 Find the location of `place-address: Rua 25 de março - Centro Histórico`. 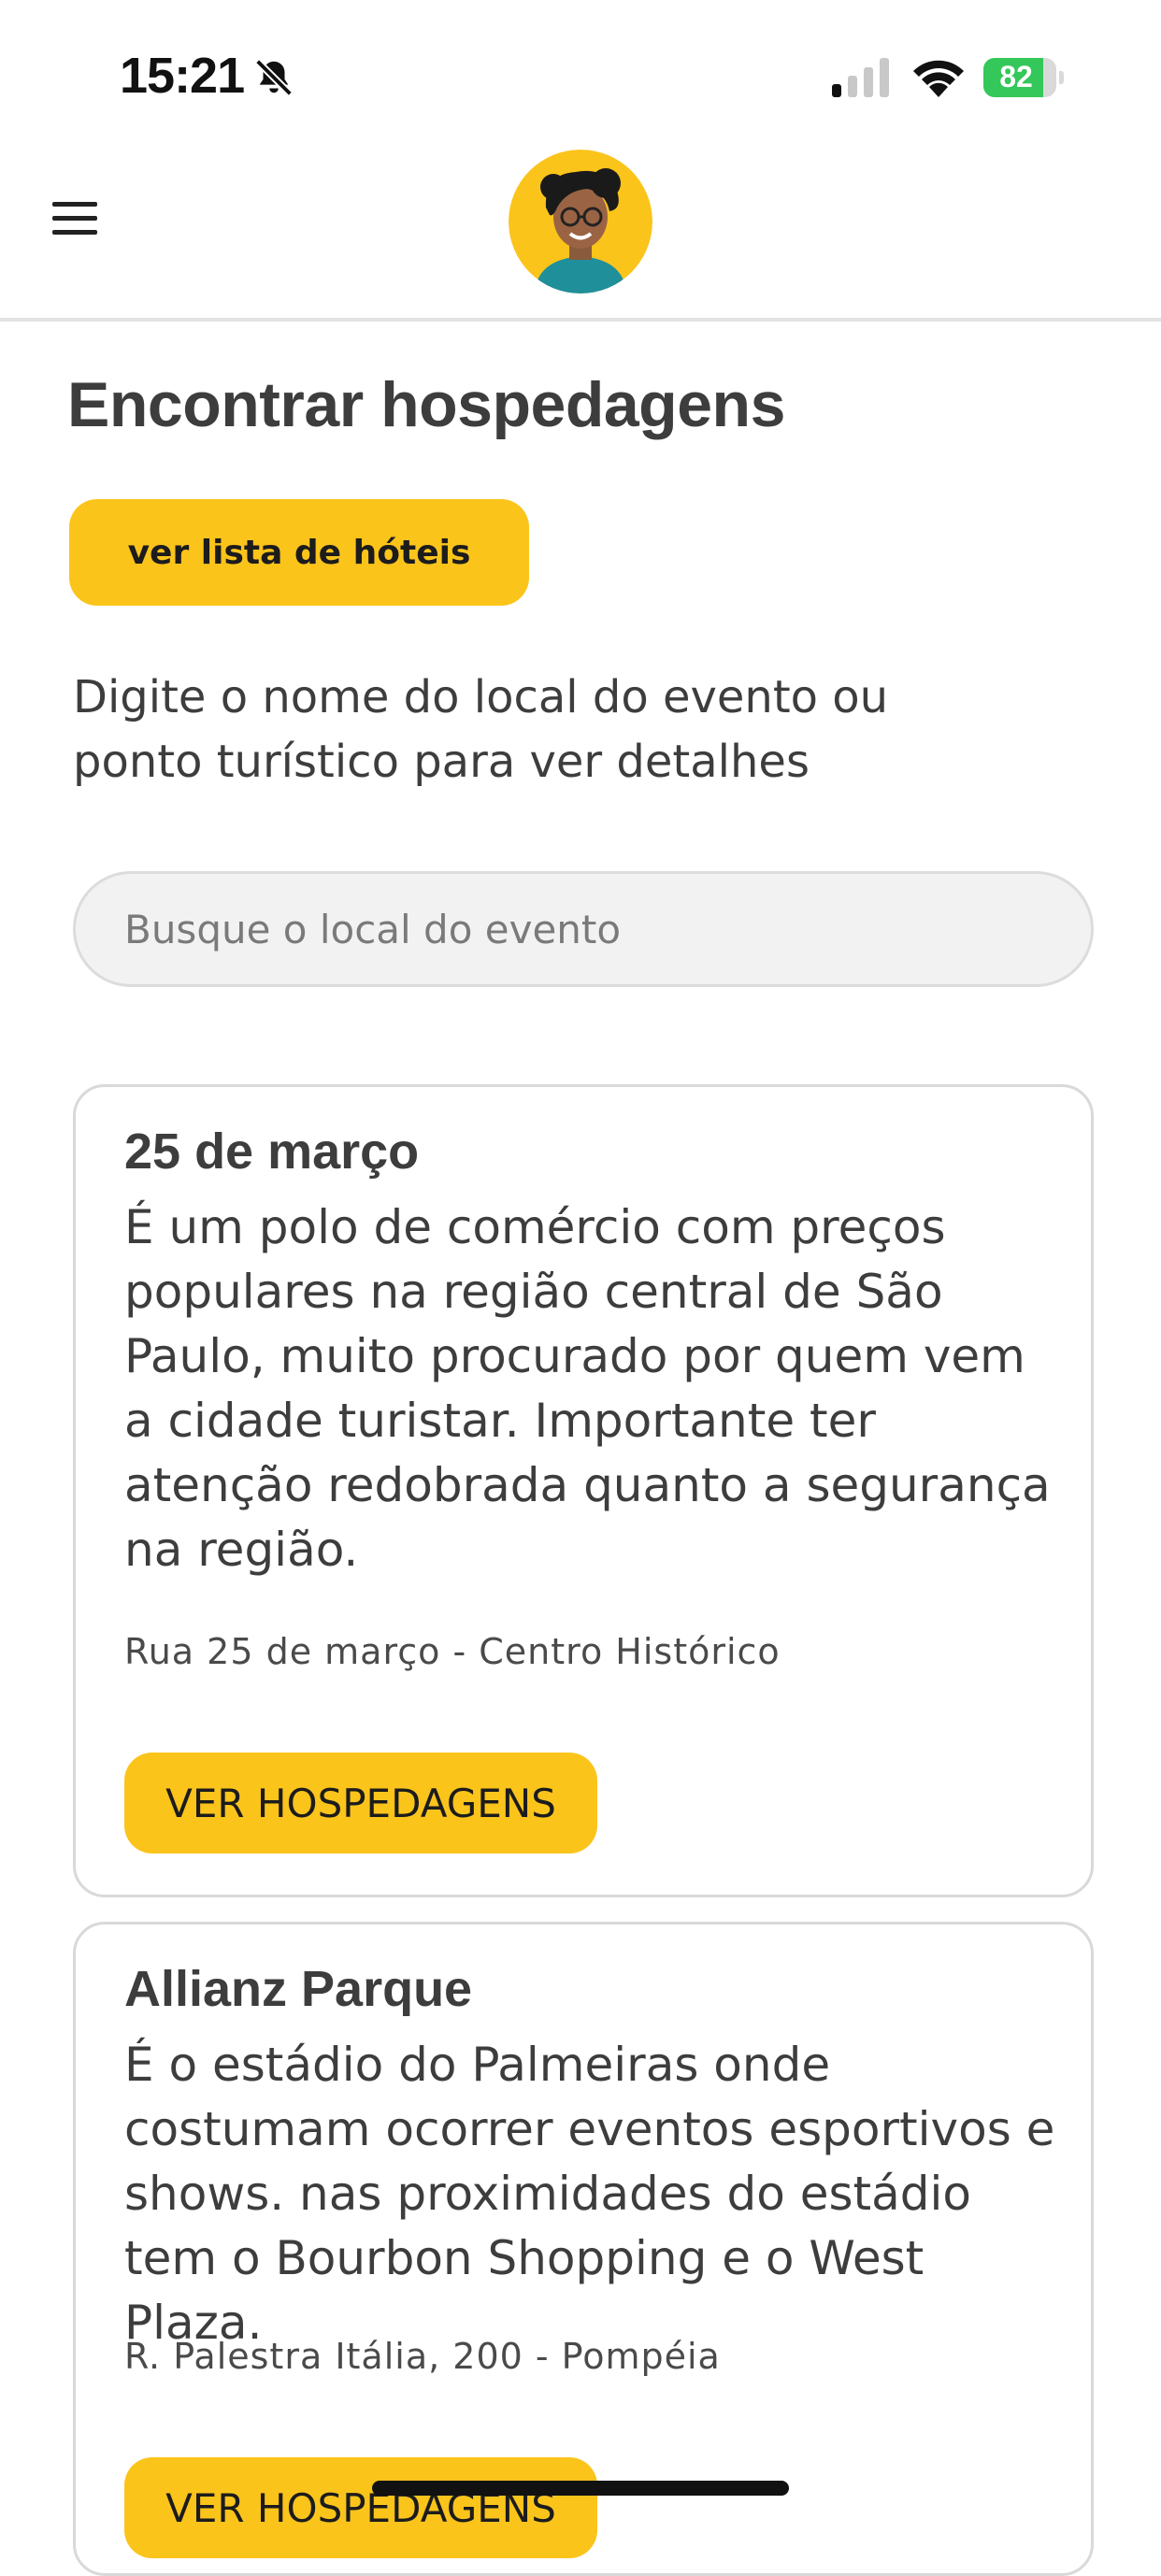

place-address: Rua 25 de março - Centro Histórico is located at coordinates (452, 1651).